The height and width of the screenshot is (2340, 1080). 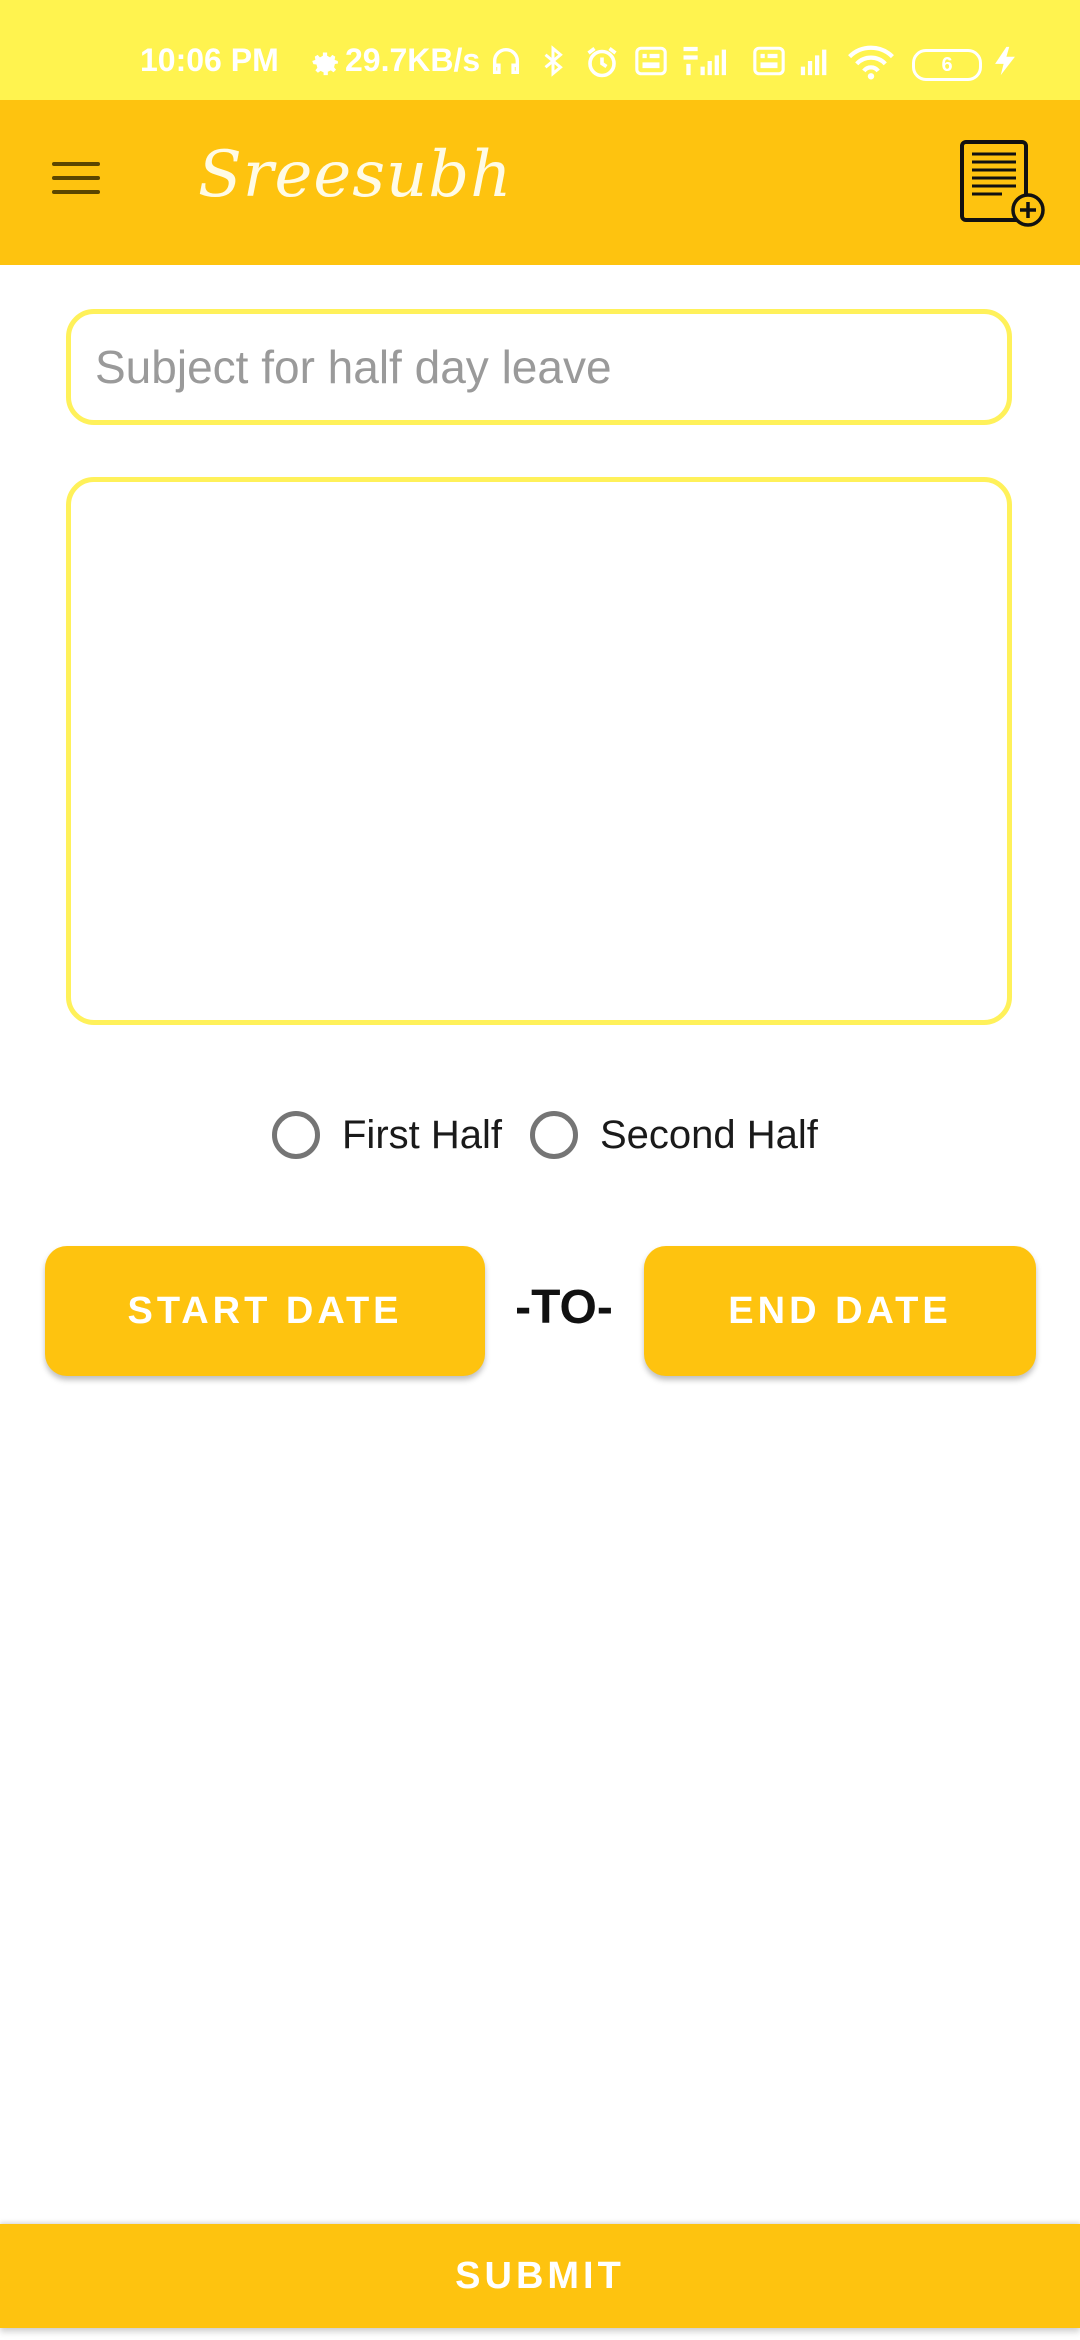 What do you see at coordinates (709, 1134) in the screenshot?
I see `radio-label-second-half: Second Half` at bounding box center [709, 1134].